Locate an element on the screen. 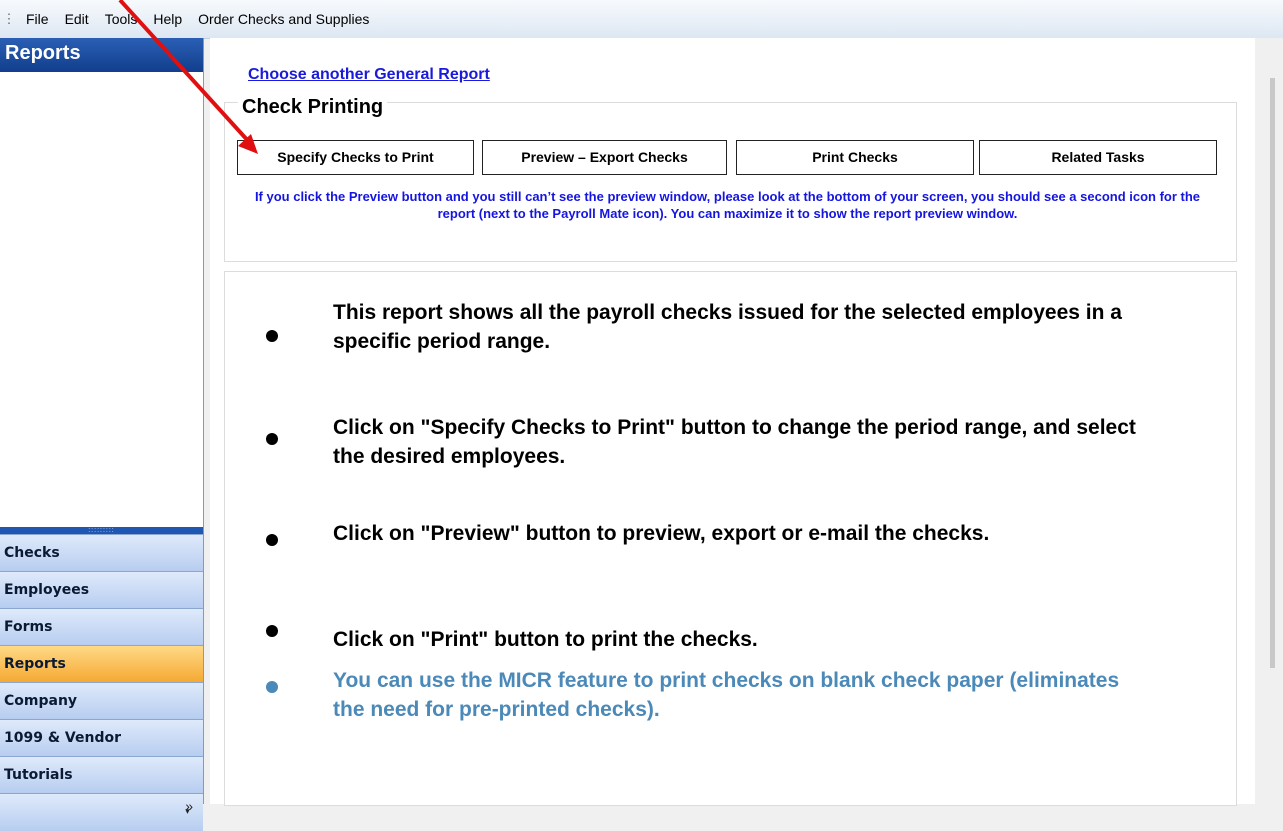 Image resolution: width=1283 pixels, height=831 pixels. chevron-double-right-icon: » ▾ is located at coordinates (189, 807).